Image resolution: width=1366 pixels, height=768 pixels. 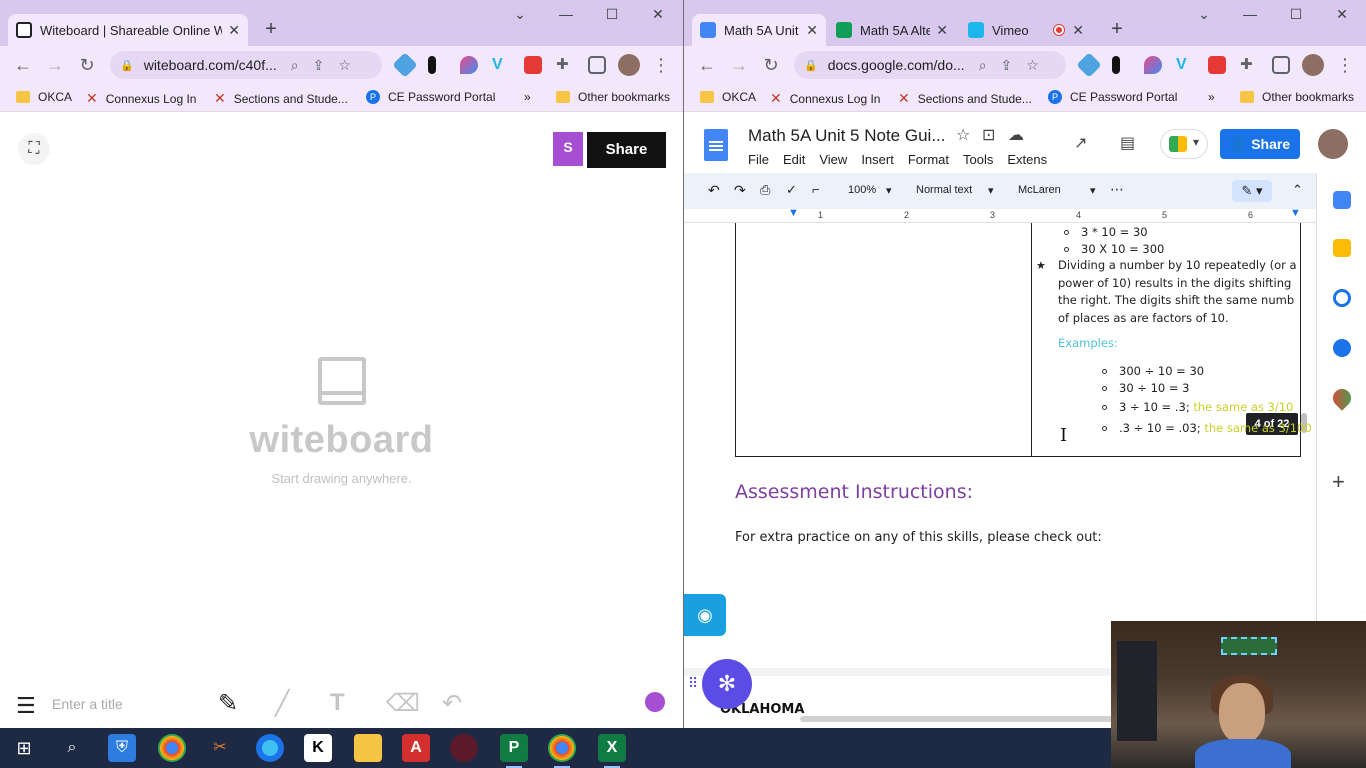 I want to click on vimeo-icon: V, so click(x=1185, y=65).